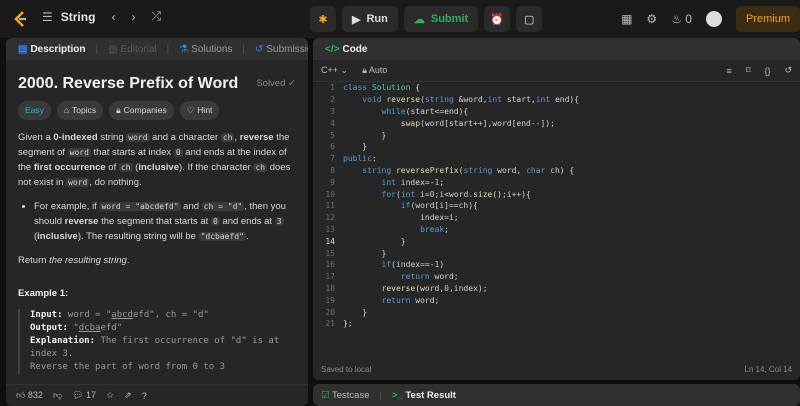 The height and width of the screenshot is (406, 800). I want to click on solutions-icon: ⚗, so click(184, 49).